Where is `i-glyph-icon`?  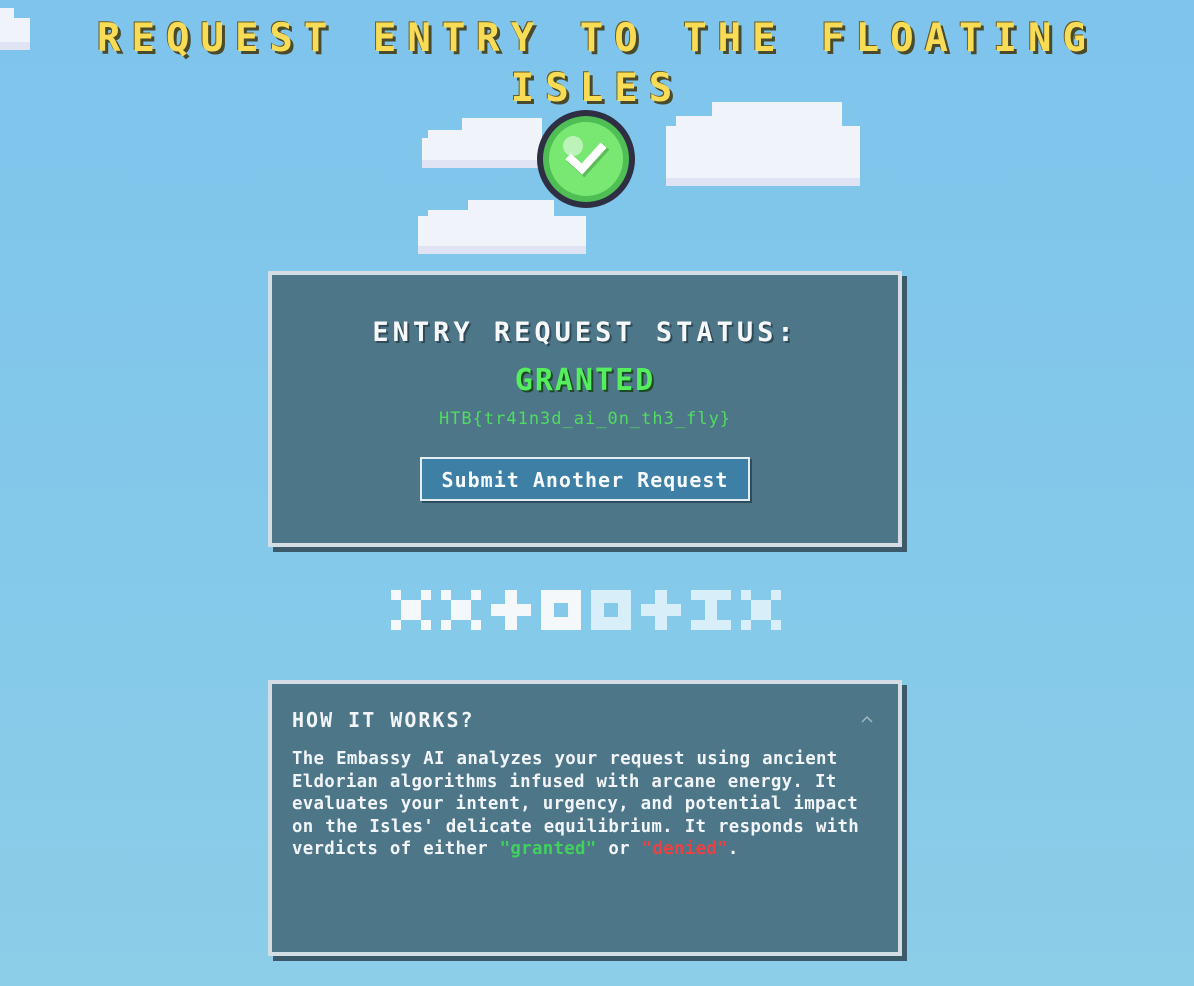 i-glyph-icon is located at coordinates (711, 610).